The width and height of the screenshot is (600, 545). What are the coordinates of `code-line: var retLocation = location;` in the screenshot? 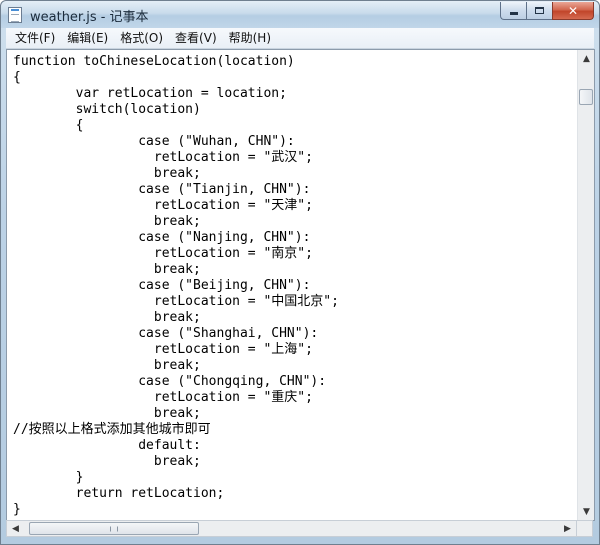 It's located at (150, 93).